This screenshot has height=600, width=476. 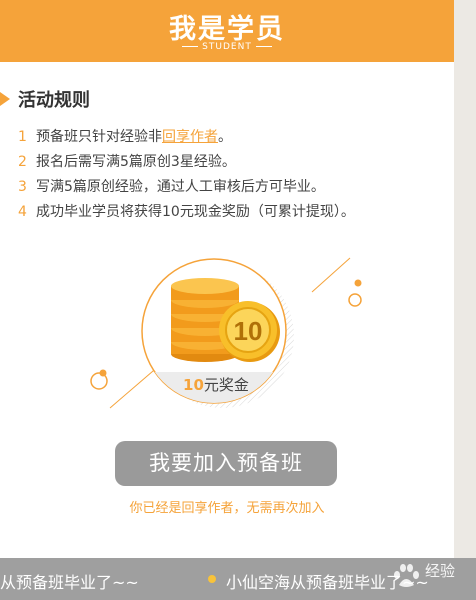 What do you see at coordinates (190, 137) in the screenshot?
I see `author-link: 回享作者` at bounding box center [190, 137].